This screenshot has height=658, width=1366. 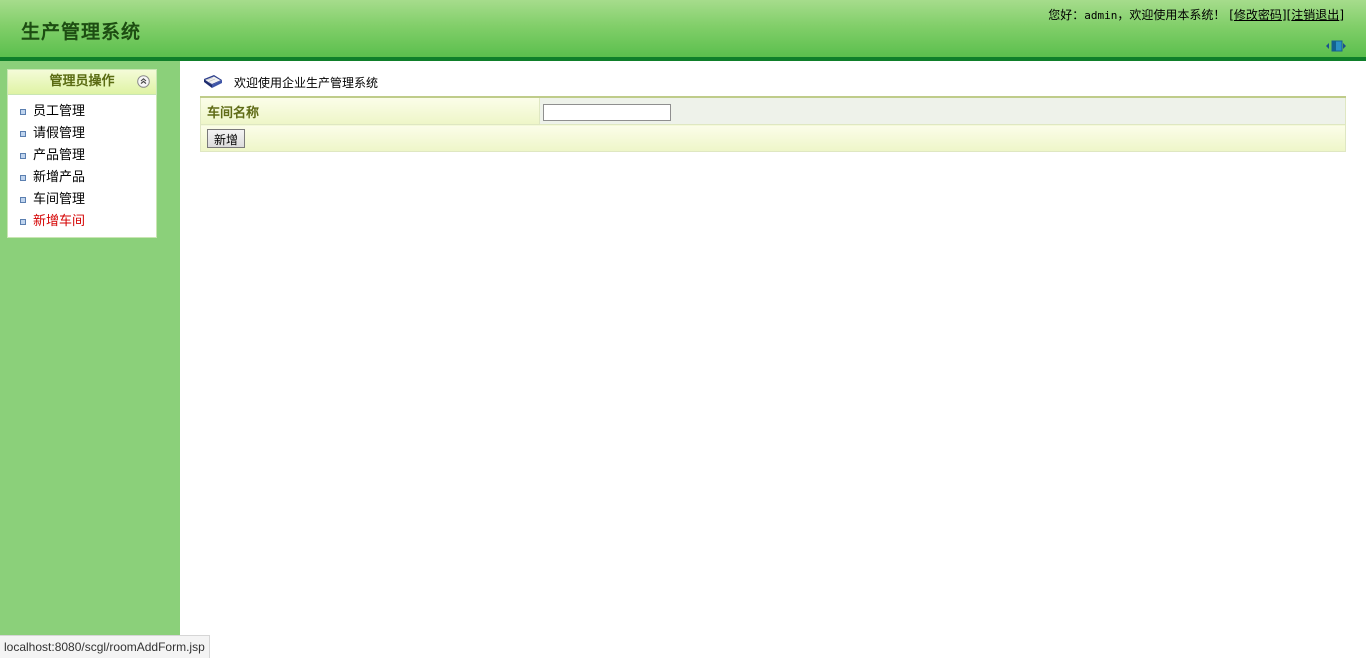 I want to click on menu-panel-title: 管理员操作, so click(x=82, y=81).